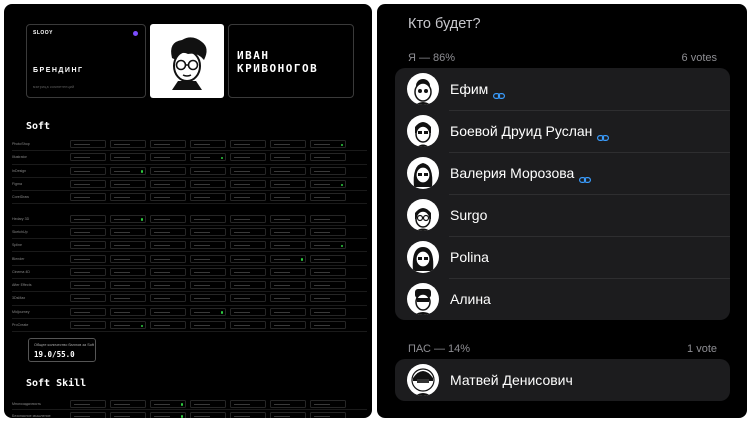 The width and height of the screenshot is (751, 422). I want to click on brand-subtitle: матрица компетенций, so click(54, 87).